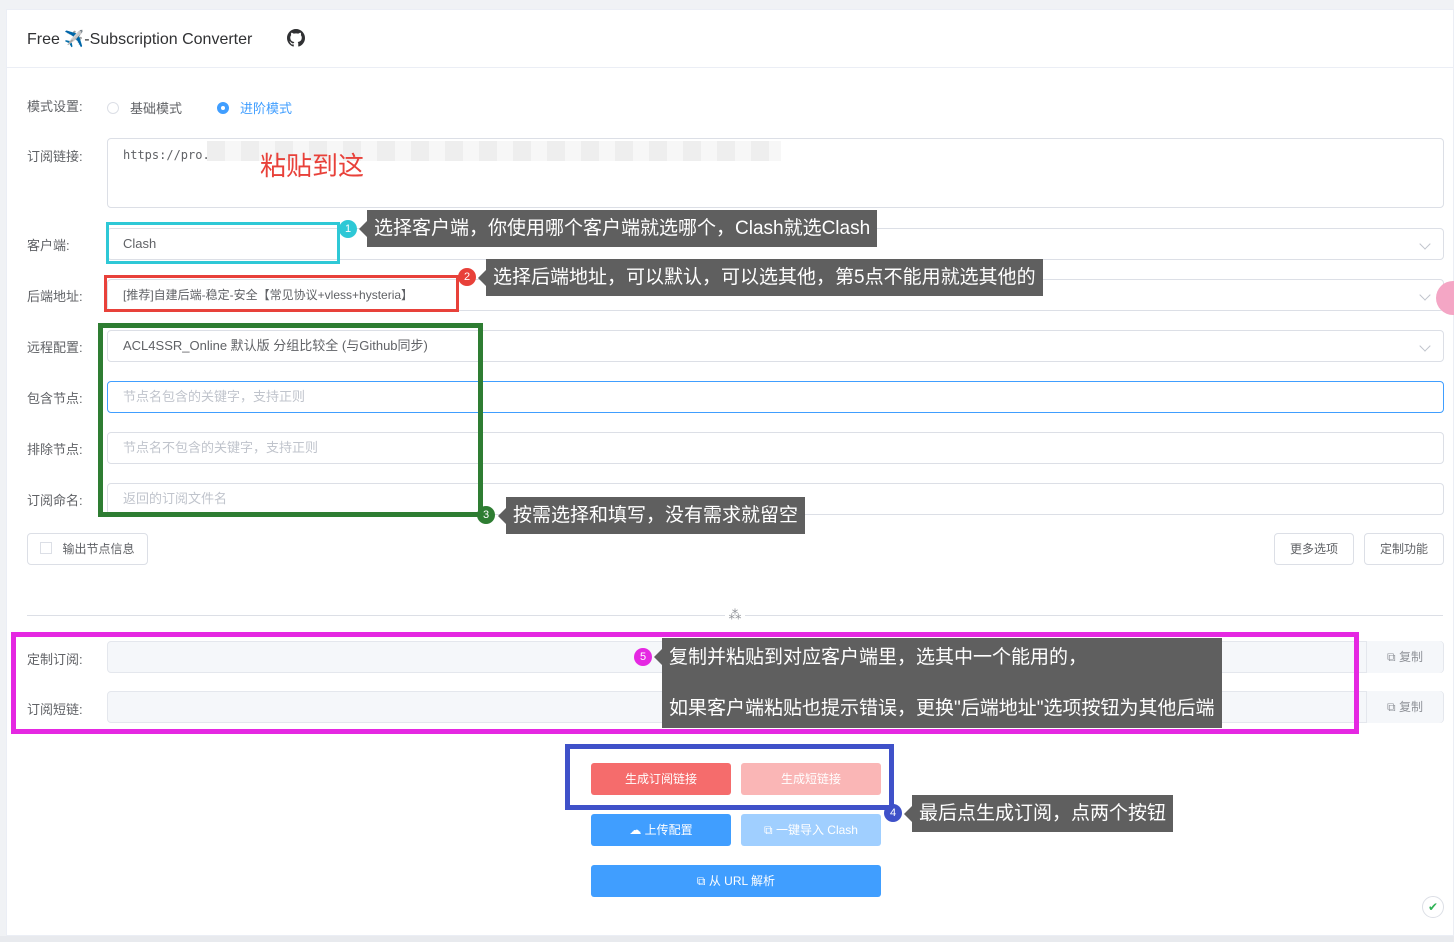  I want to click on annotation-number-3: 3, so click(486, 515).